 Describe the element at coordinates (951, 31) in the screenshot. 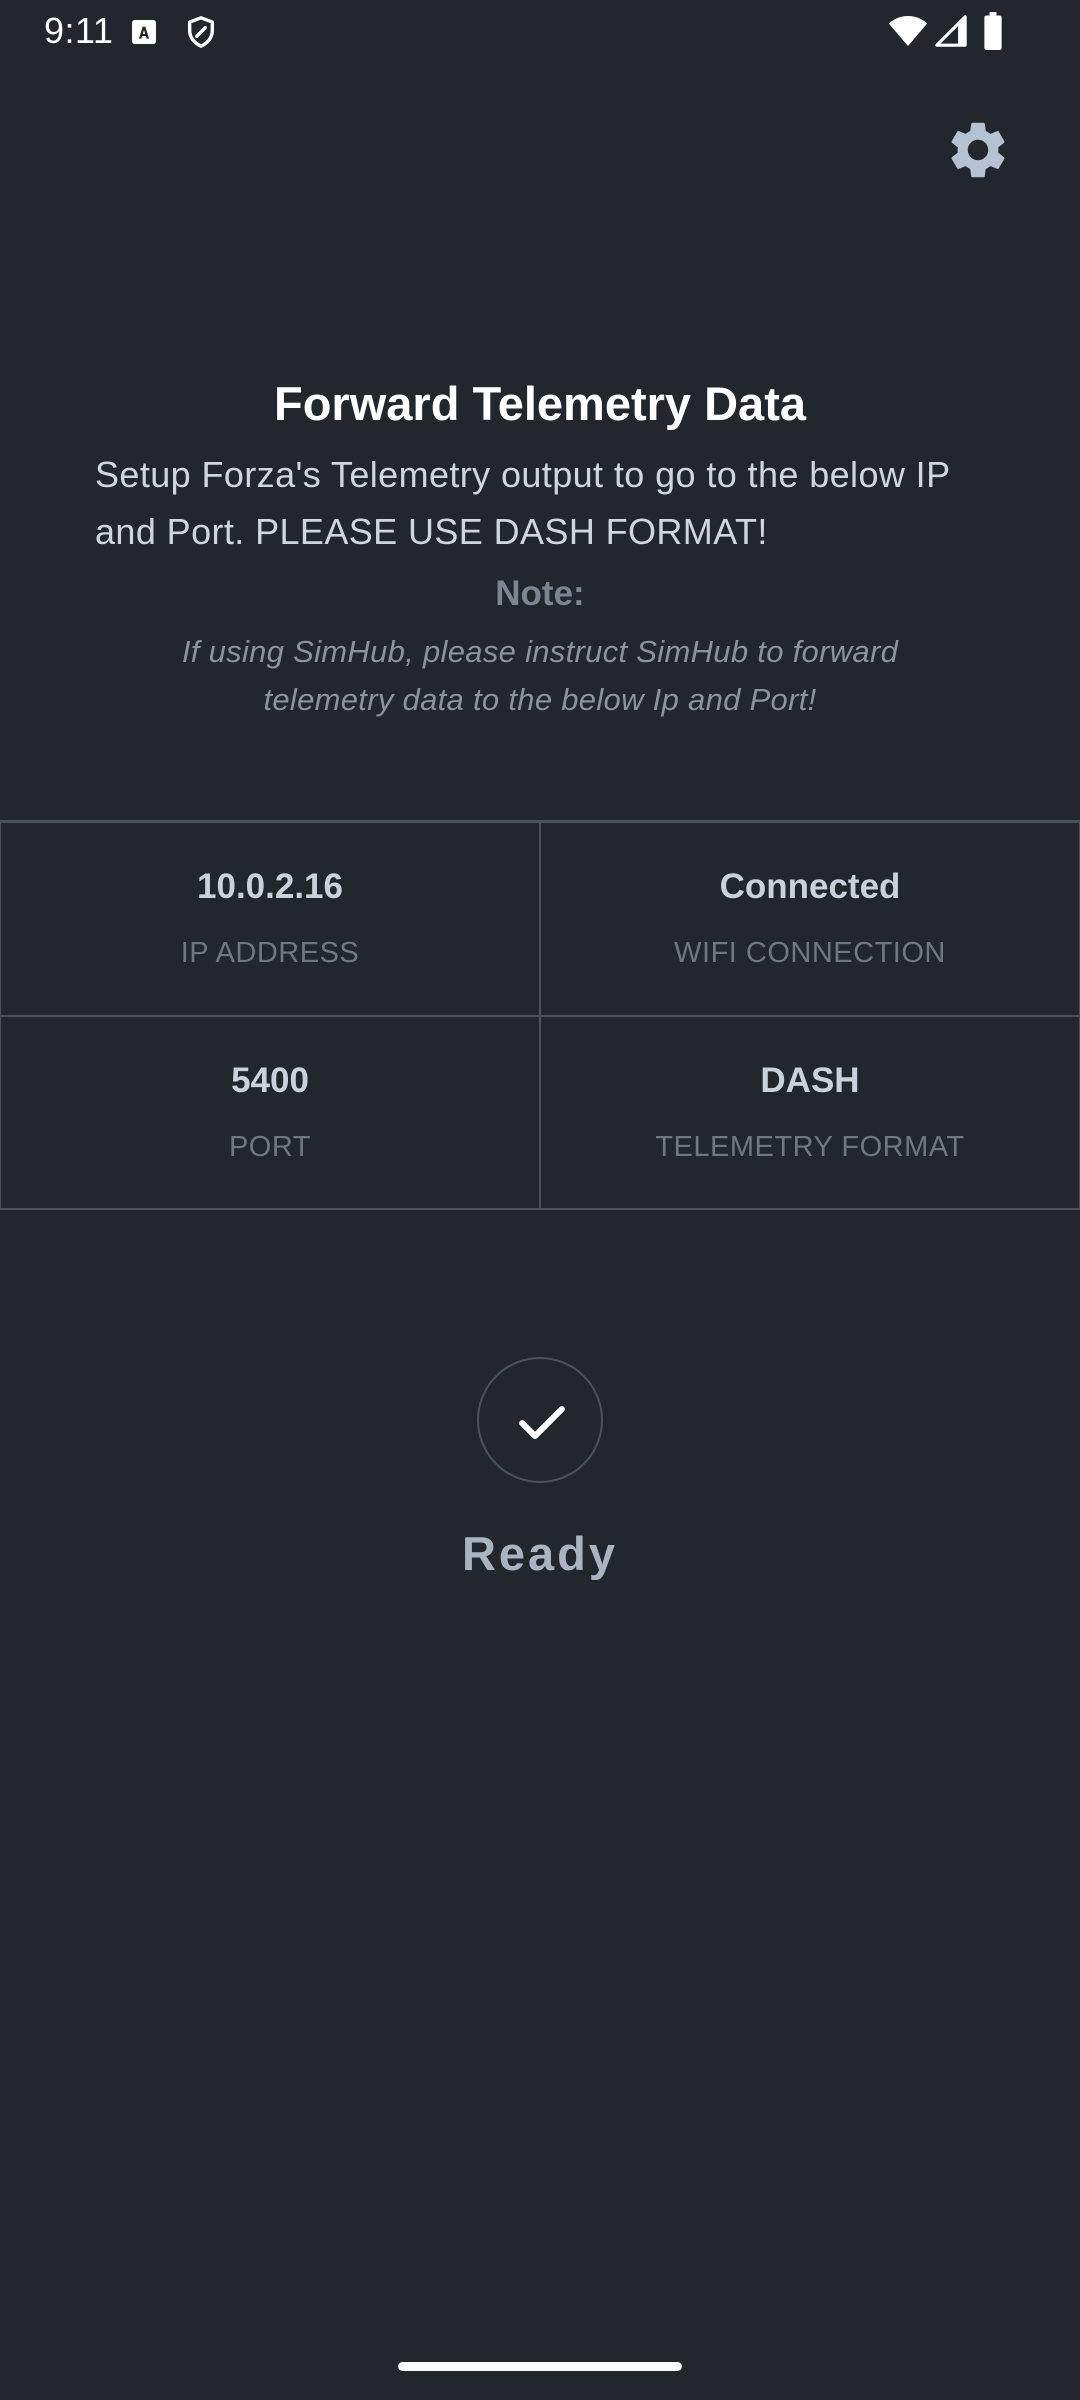

I see `signal-icon` at that location.